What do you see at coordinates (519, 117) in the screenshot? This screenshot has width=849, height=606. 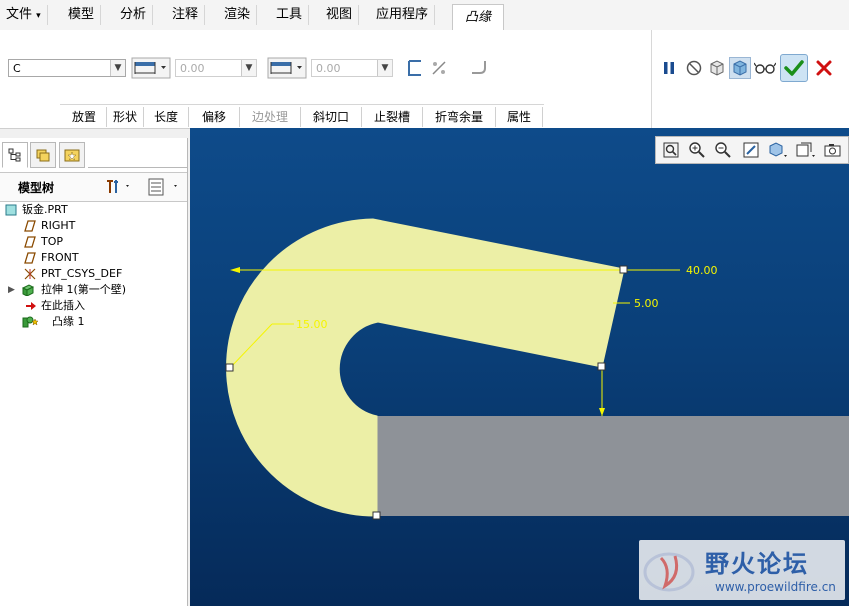 I see `subtab-properties: 属性` at bounding box center [519, 117].